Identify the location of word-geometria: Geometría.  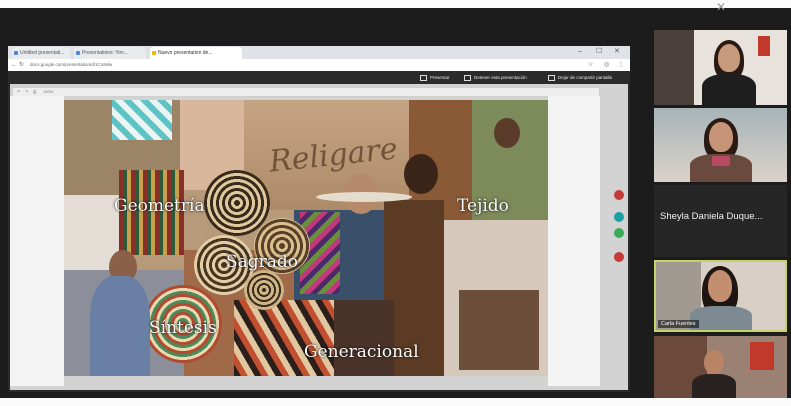
(159, 206).